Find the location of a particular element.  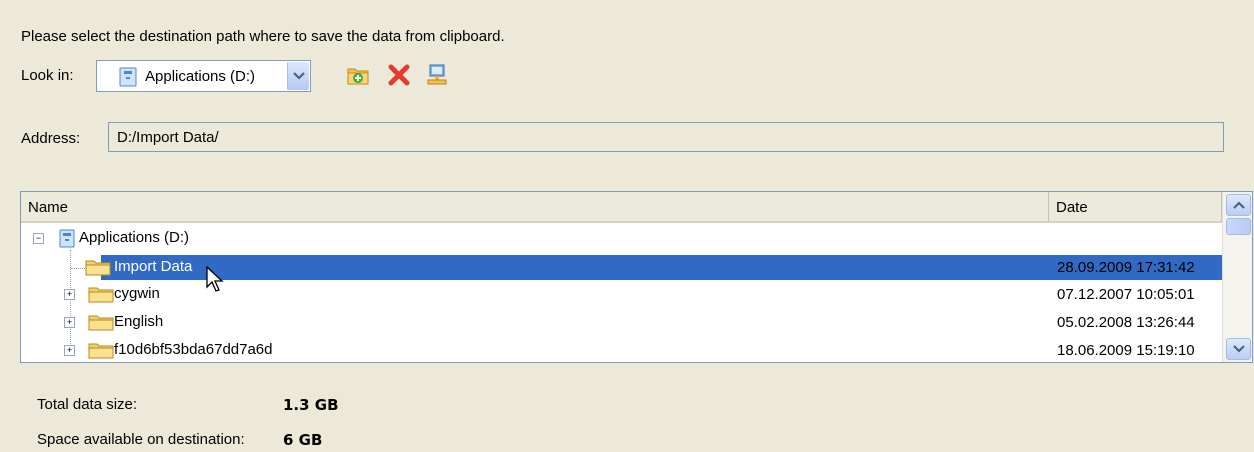

new-folder-icon is located at coordinates (358, 75).